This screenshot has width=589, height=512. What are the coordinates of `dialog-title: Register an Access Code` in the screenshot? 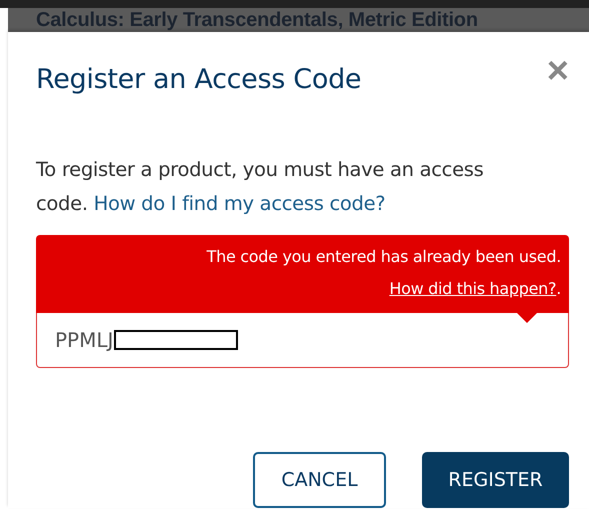 It's located at (199, 79).